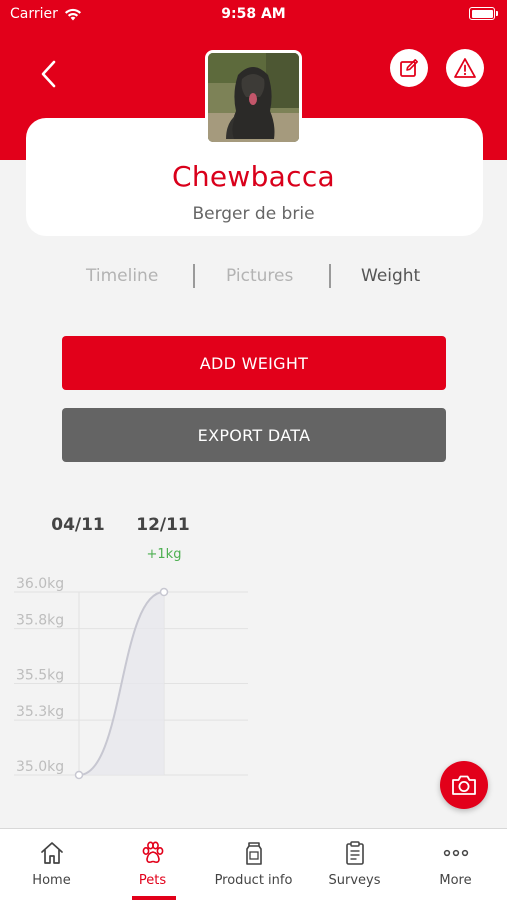  I want to click on back-button, so click(51, 74).